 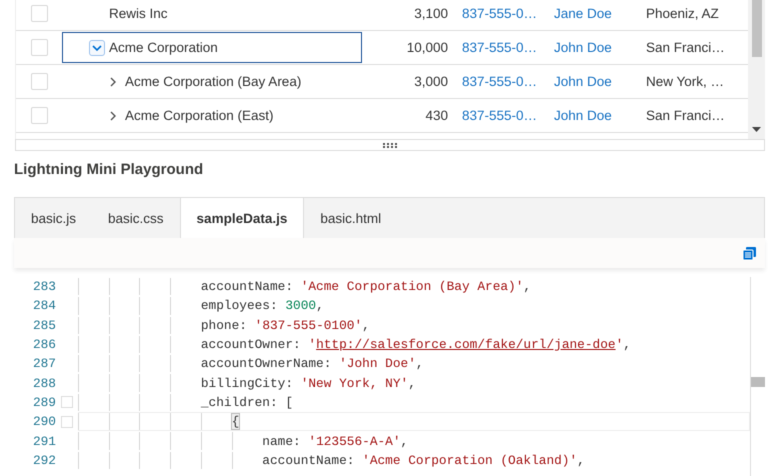 What do you see at coordinates (44, 441) in the screenshot?
I see `line-number: 291` at bounding box center [44, 441].